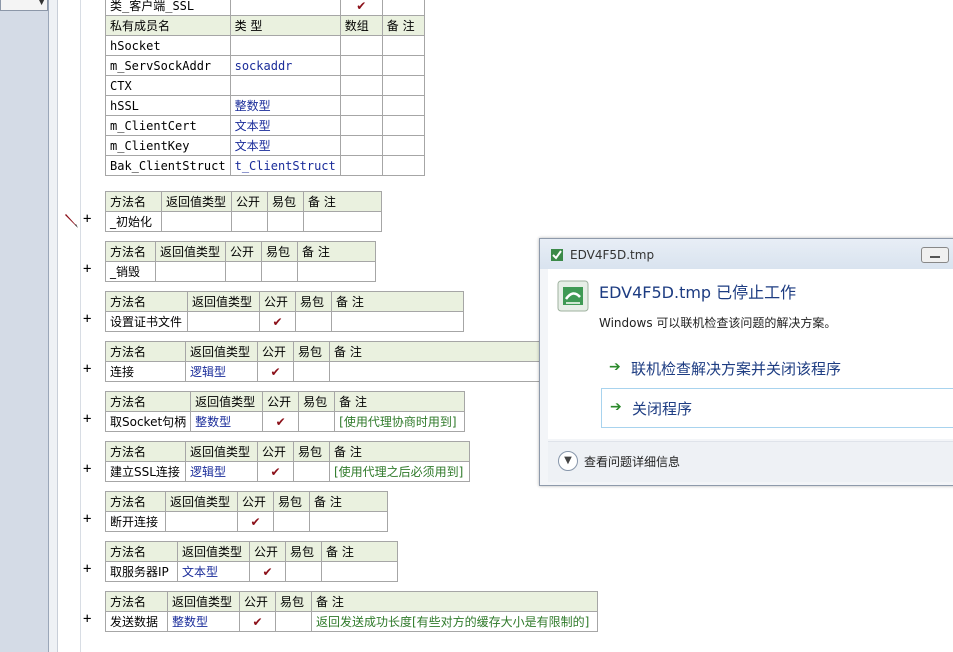 The image size is (953, 652). Describe the element at coordinates (53, 326) in the screenshot. I see `vertical-scroll-strip` at that location.